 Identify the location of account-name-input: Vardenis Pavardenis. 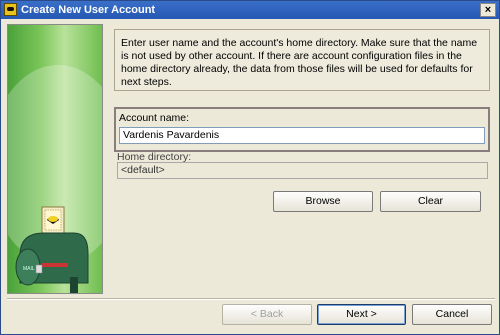
(302, 135).